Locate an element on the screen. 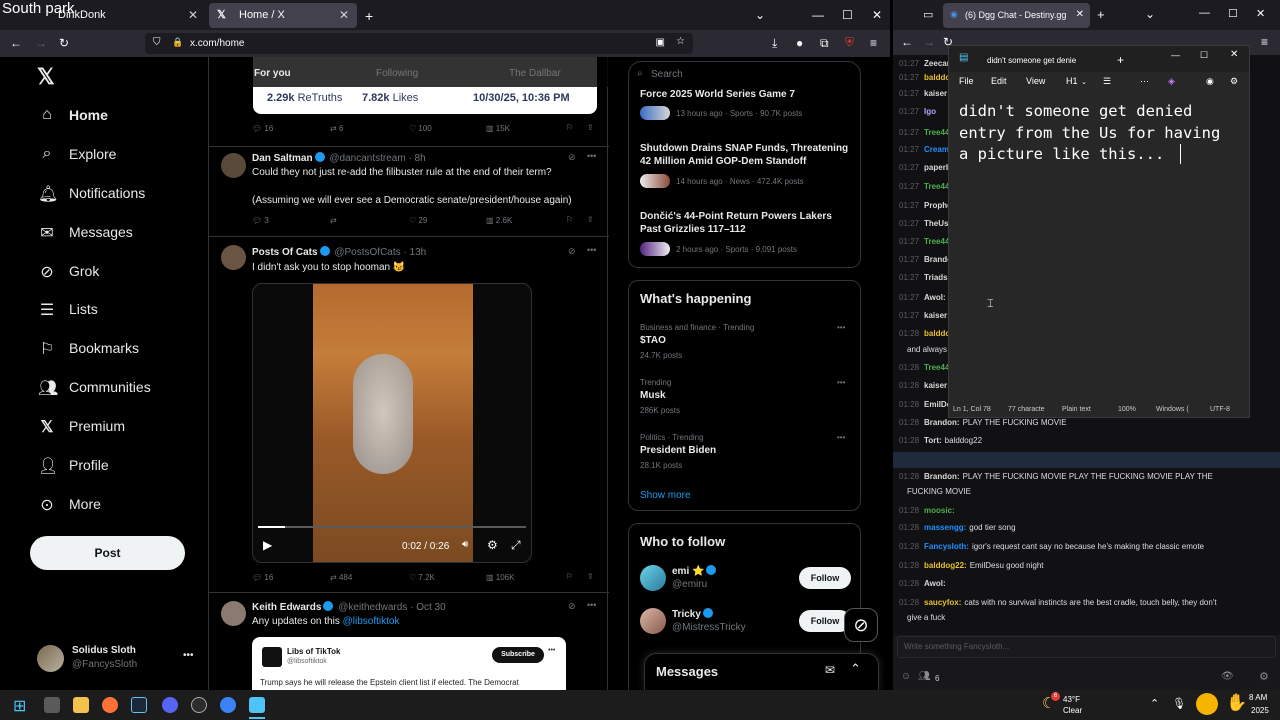 This screenshot has width=1280, height=720. windows-start-icon: ⊞ is located at coordinates (19, 706).